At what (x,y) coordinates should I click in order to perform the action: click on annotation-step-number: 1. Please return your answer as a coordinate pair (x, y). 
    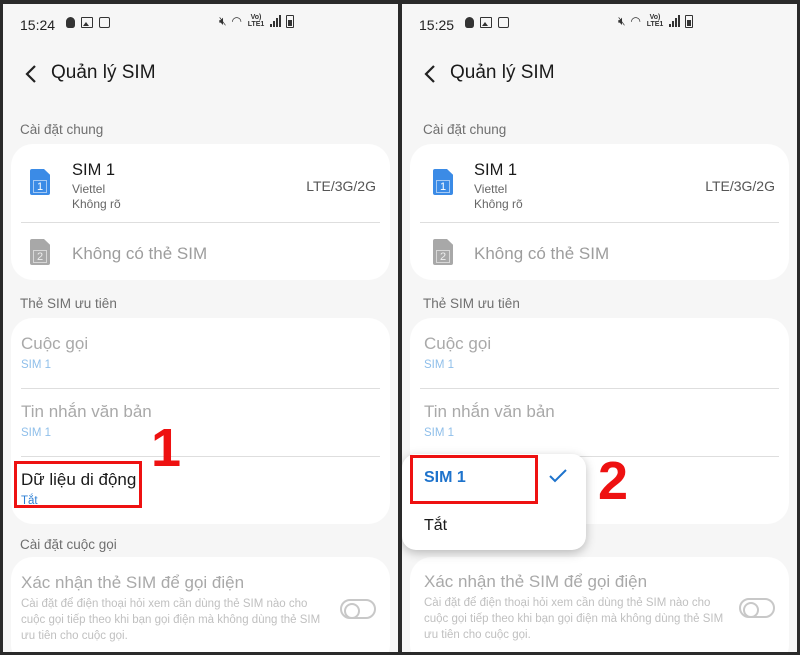
    Looking at the image, I should click on (166, 448).